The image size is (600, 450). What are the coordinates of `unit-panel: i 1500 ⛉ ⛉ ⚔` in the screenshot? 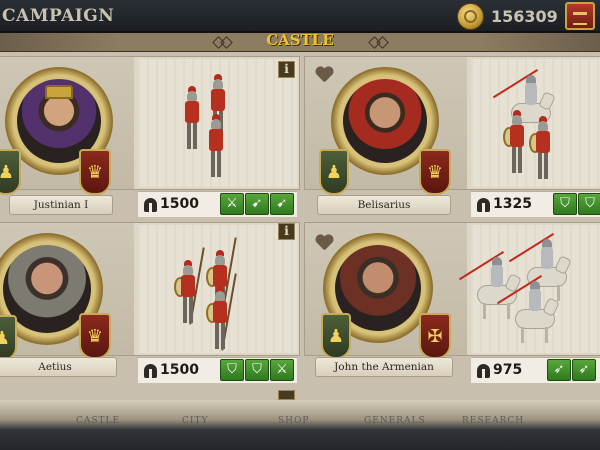 It's located at (217, 303).